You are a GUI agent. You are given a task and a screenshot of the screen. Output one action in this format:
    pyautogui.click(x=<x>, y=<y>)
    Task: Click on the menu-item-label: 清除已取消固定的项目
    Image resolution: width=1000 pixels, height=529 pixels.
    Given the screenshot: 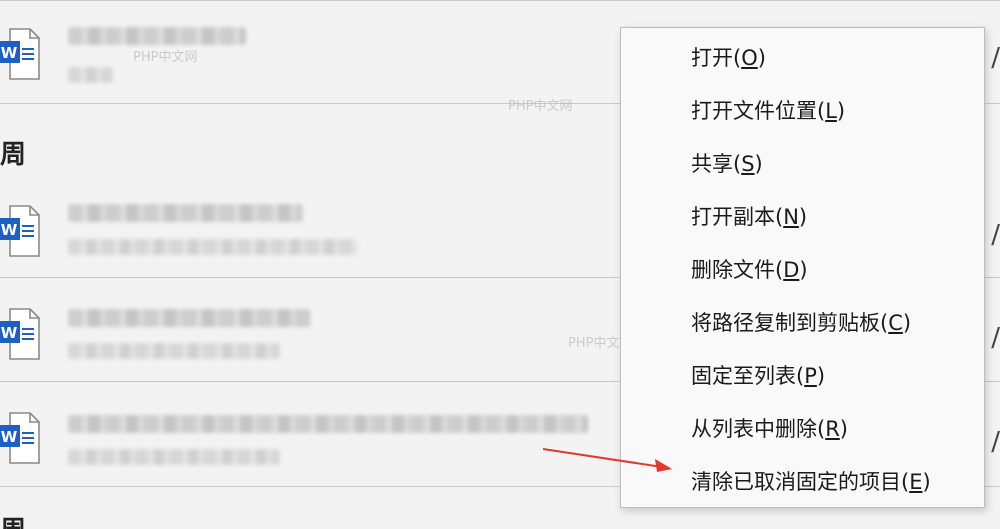 What is the action you would take?
    pyautogui.click(x=796, y=482)
    